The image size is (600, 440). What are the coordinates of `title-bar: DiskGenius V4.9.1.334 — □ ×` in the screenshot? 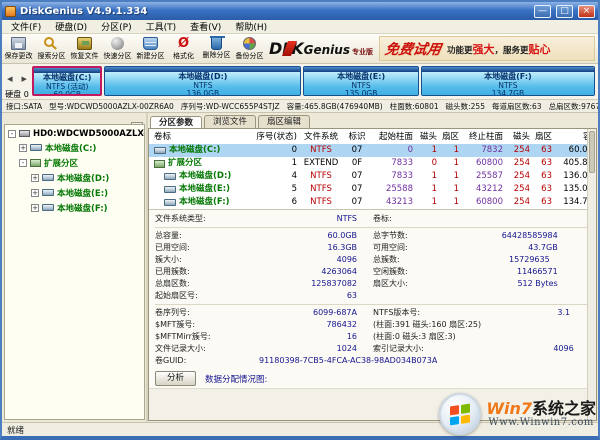 It's located at (300, 11).